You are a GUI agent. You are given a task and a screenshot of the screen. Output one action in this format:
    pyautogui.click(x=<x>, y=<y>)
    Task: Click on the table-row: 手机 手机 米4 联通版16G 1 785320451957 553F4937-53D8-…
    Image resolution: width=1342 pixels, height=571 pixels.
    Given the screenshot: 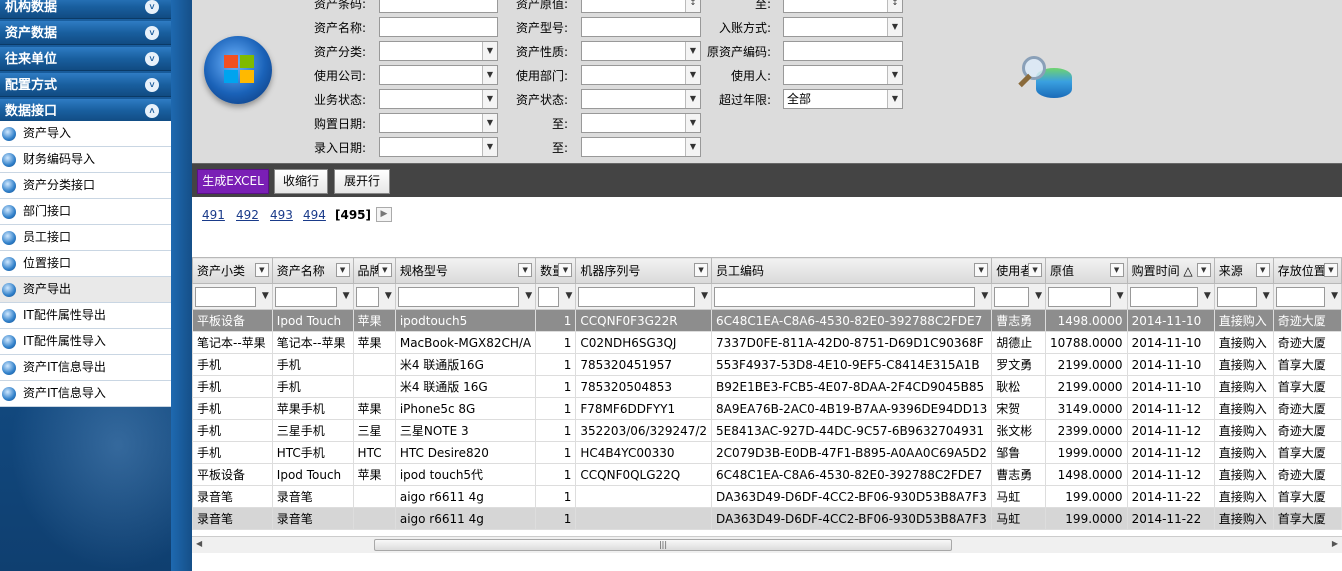 What is the action you would take?
    pyautogui.click(x=767, y=364)
    